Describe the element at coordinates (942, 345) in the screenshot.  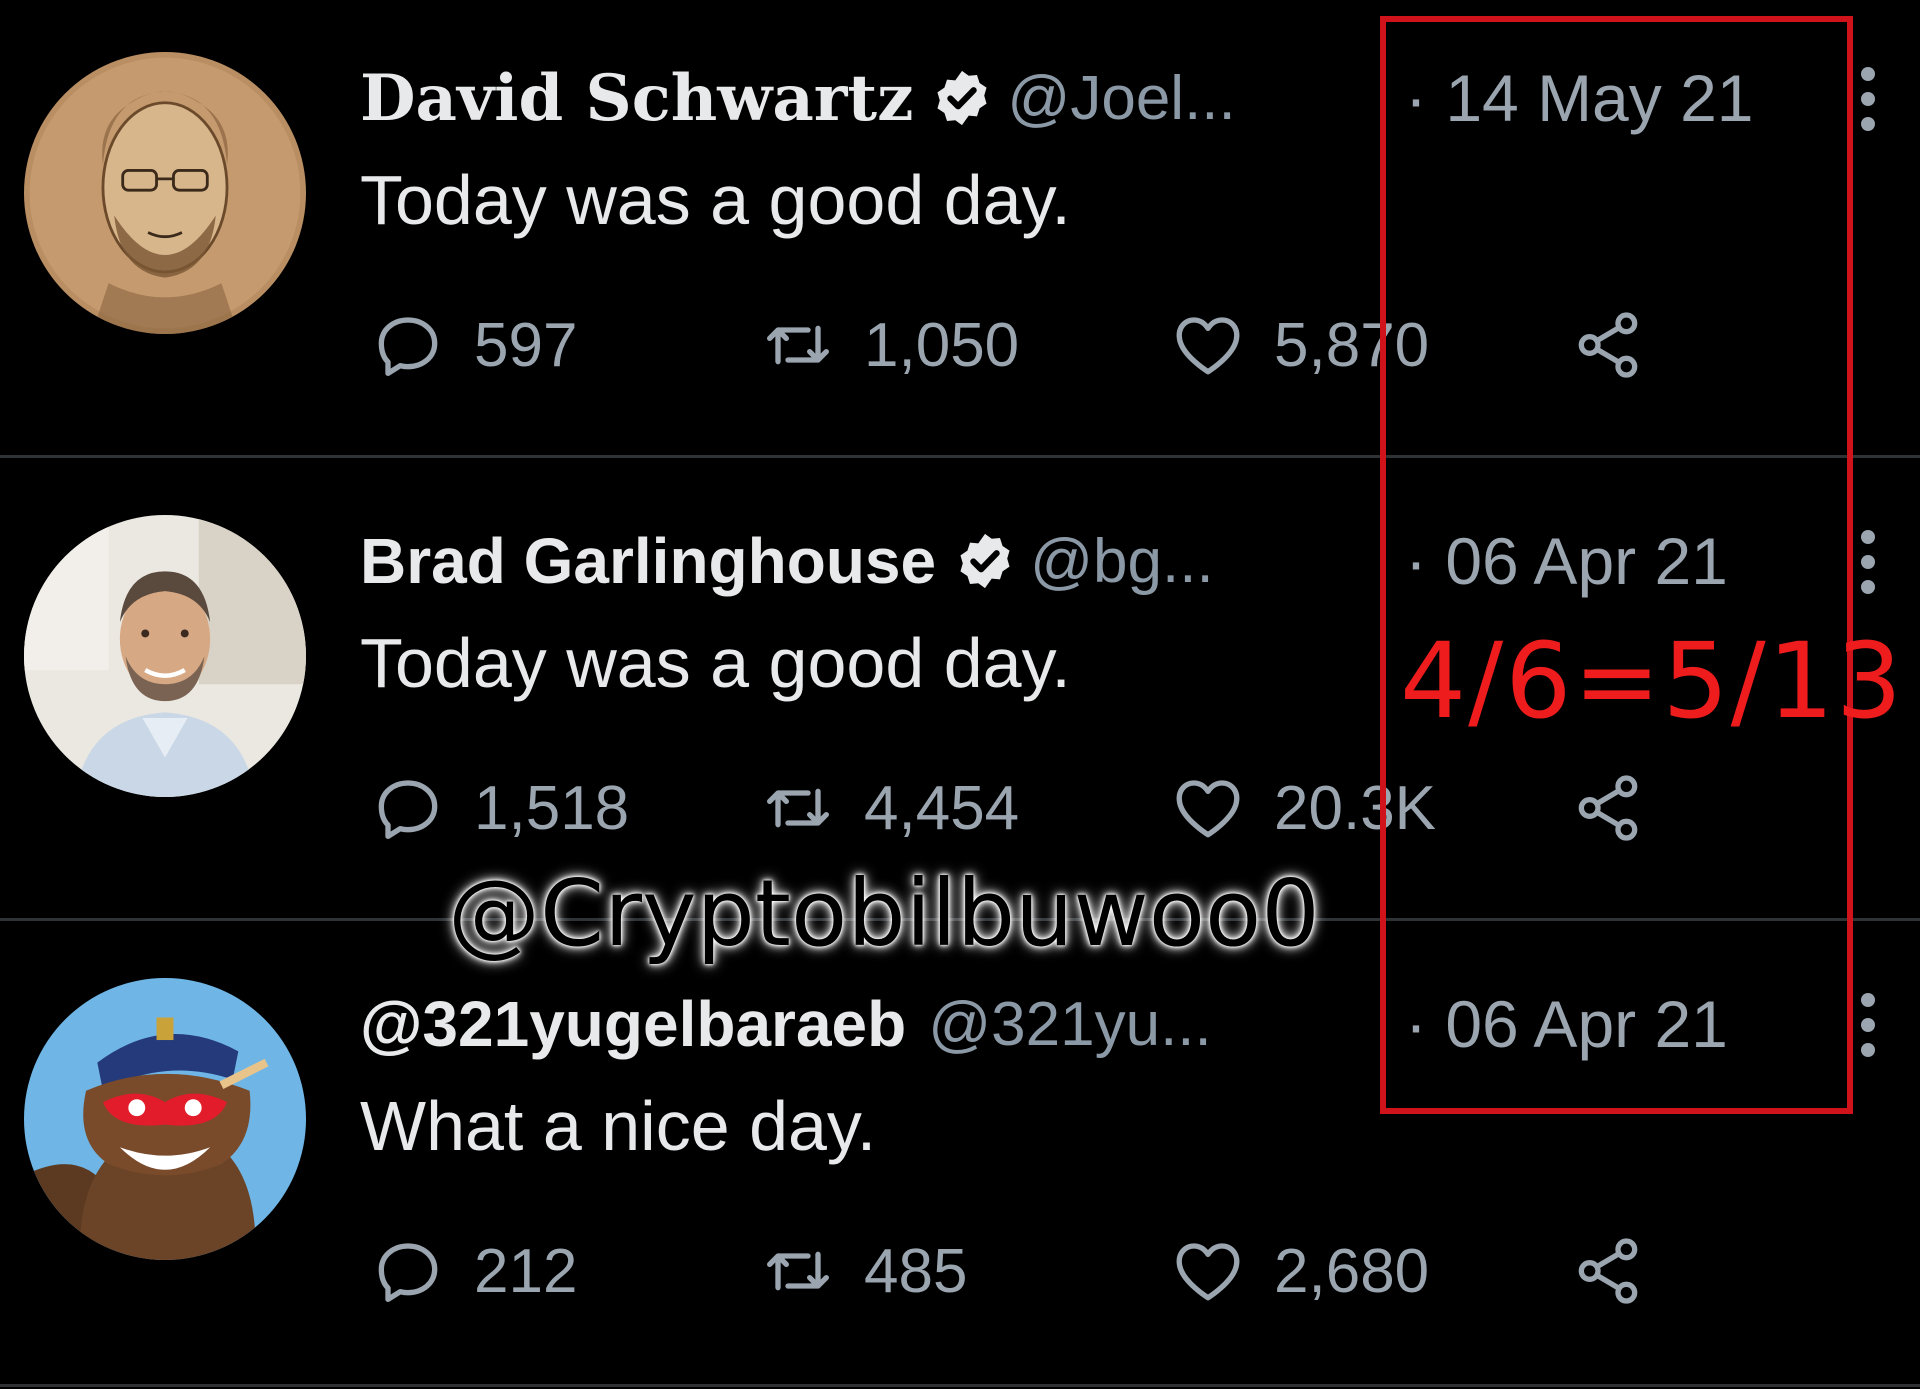
I see `retweet-count: 1,050` at that location.